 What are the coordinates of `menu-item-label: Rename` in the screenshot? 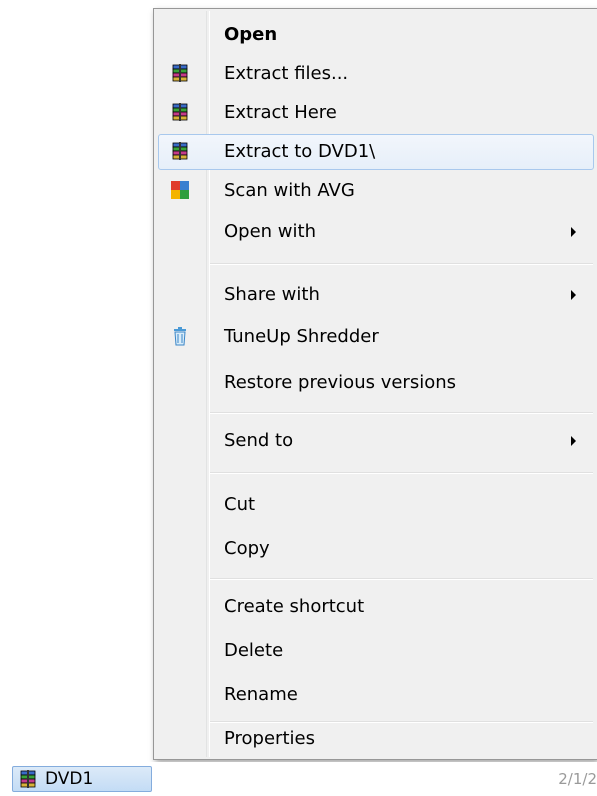 It's located at (261, 694).